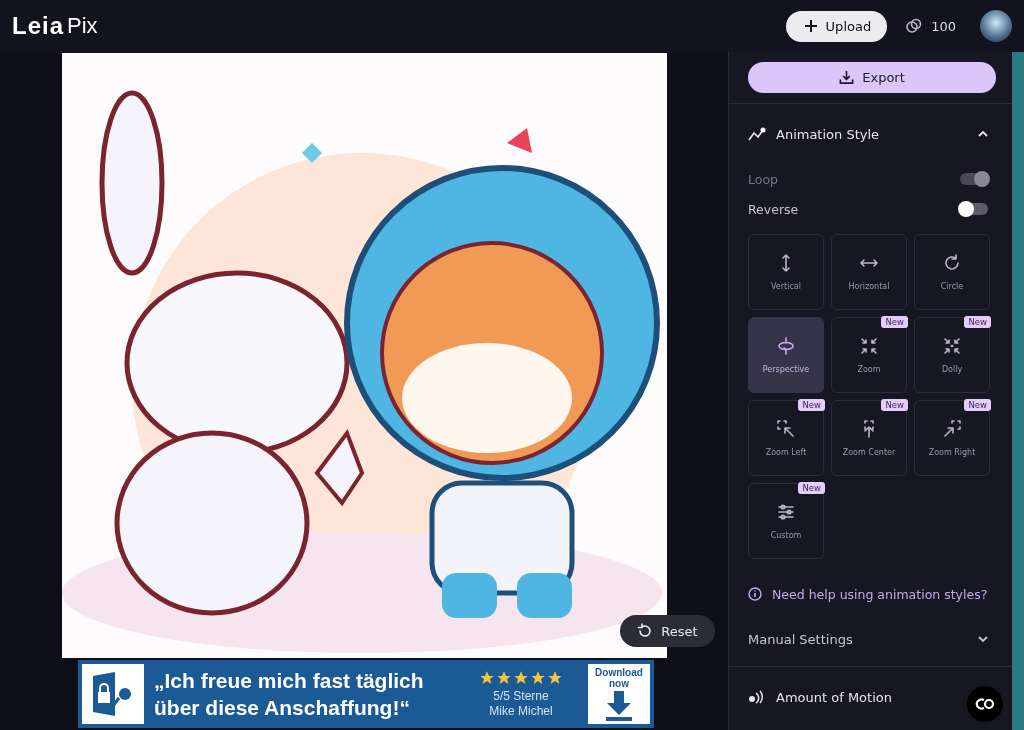  What do you see at coordinates (773, 209) in the screenshot?
I see `toggle-label: Reverse` at bounding box center [773, 209].